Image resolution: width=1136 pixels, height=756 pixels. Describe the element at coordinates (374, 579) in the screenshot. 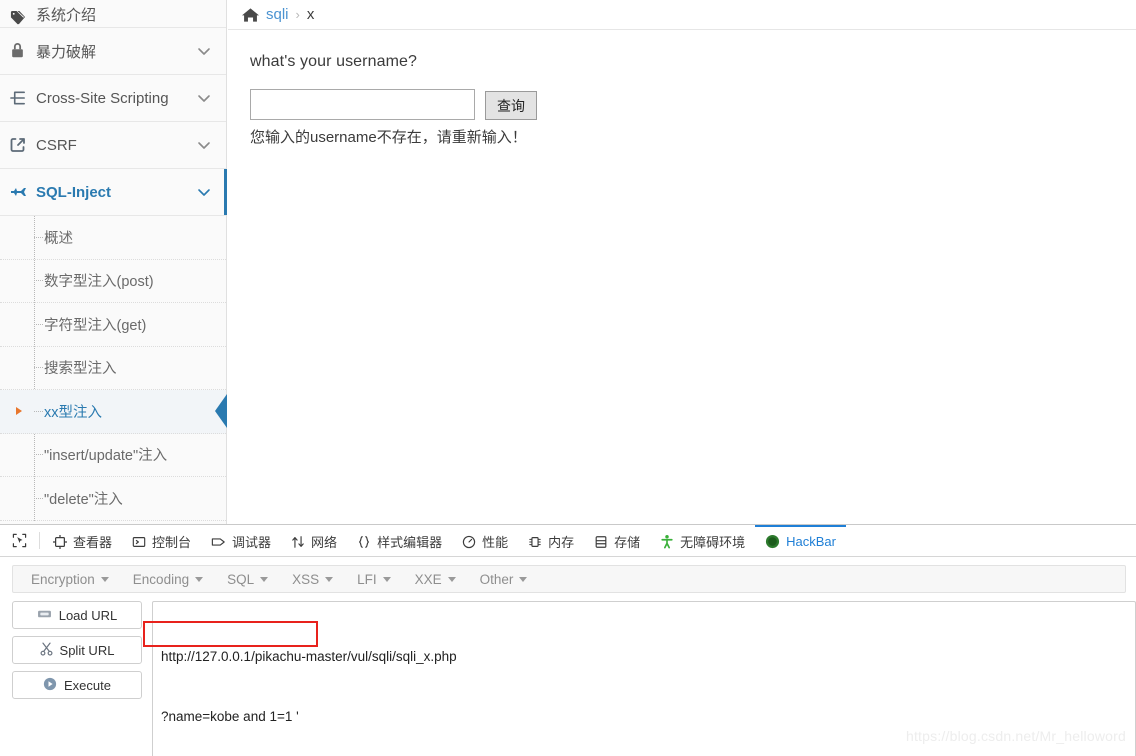

I see `hackbar-menu-lfi: LFI` at that location.